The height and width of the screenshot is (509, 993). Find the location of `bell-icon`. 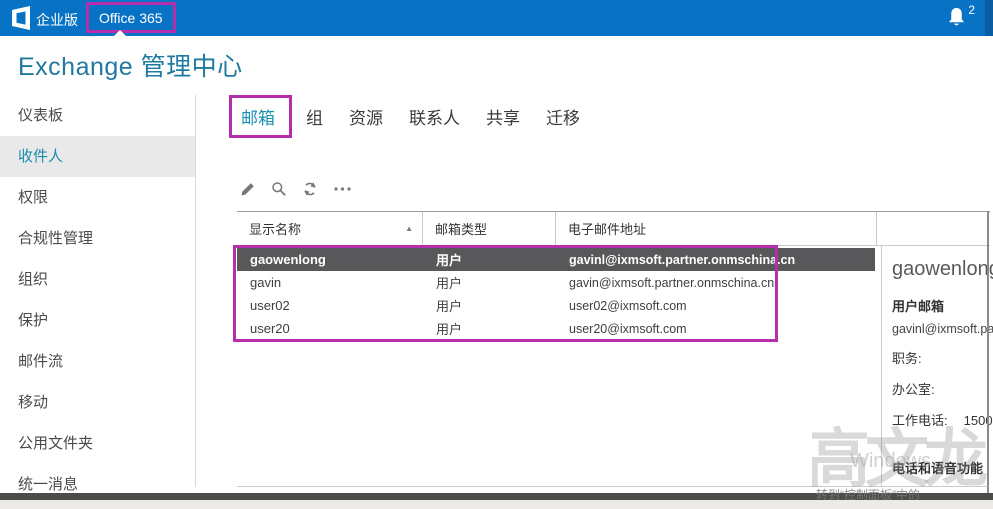

bell-icon is located at coordinates (956, 19).